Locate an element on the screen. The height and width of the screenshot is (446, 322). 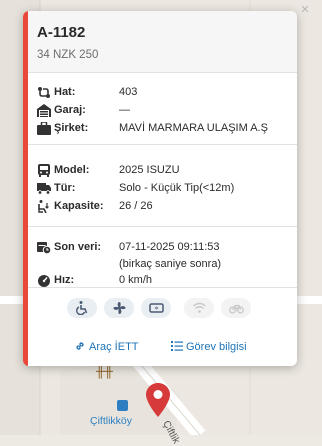
type-label: Tür: is located at coordinates (65, 188).